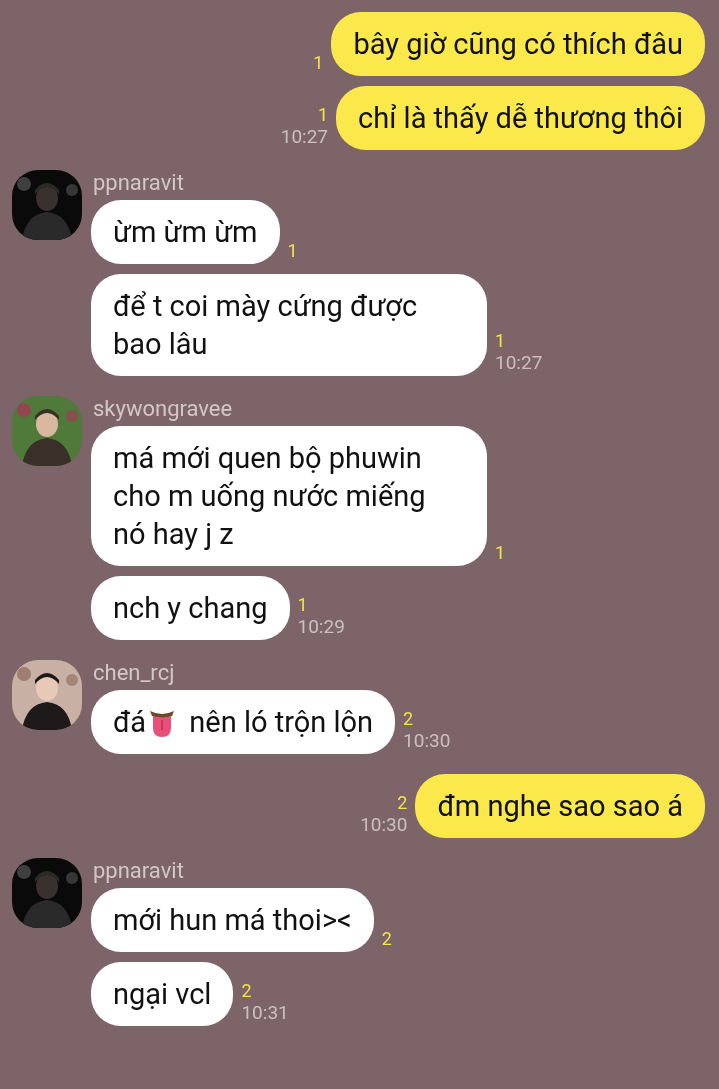  Describe the element at coordinates (163, 409) in the screenshot. I see `sender-name: skywongravee` at that location.